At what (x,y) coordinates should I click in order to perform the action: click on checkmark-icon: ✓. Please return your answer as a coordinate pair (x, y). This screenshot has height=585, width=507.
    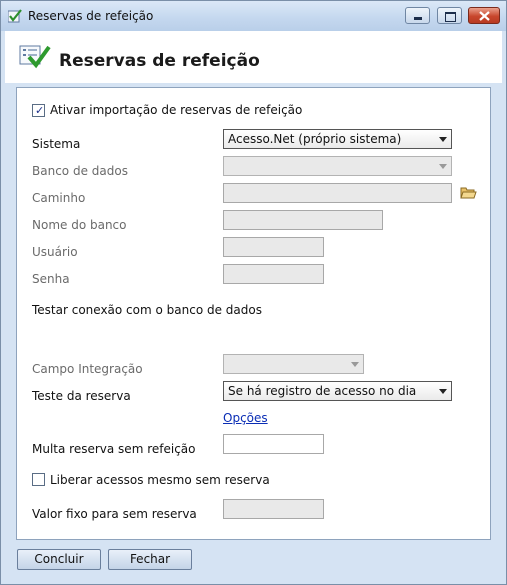
    Looking at the image, I should click on (40, 110).